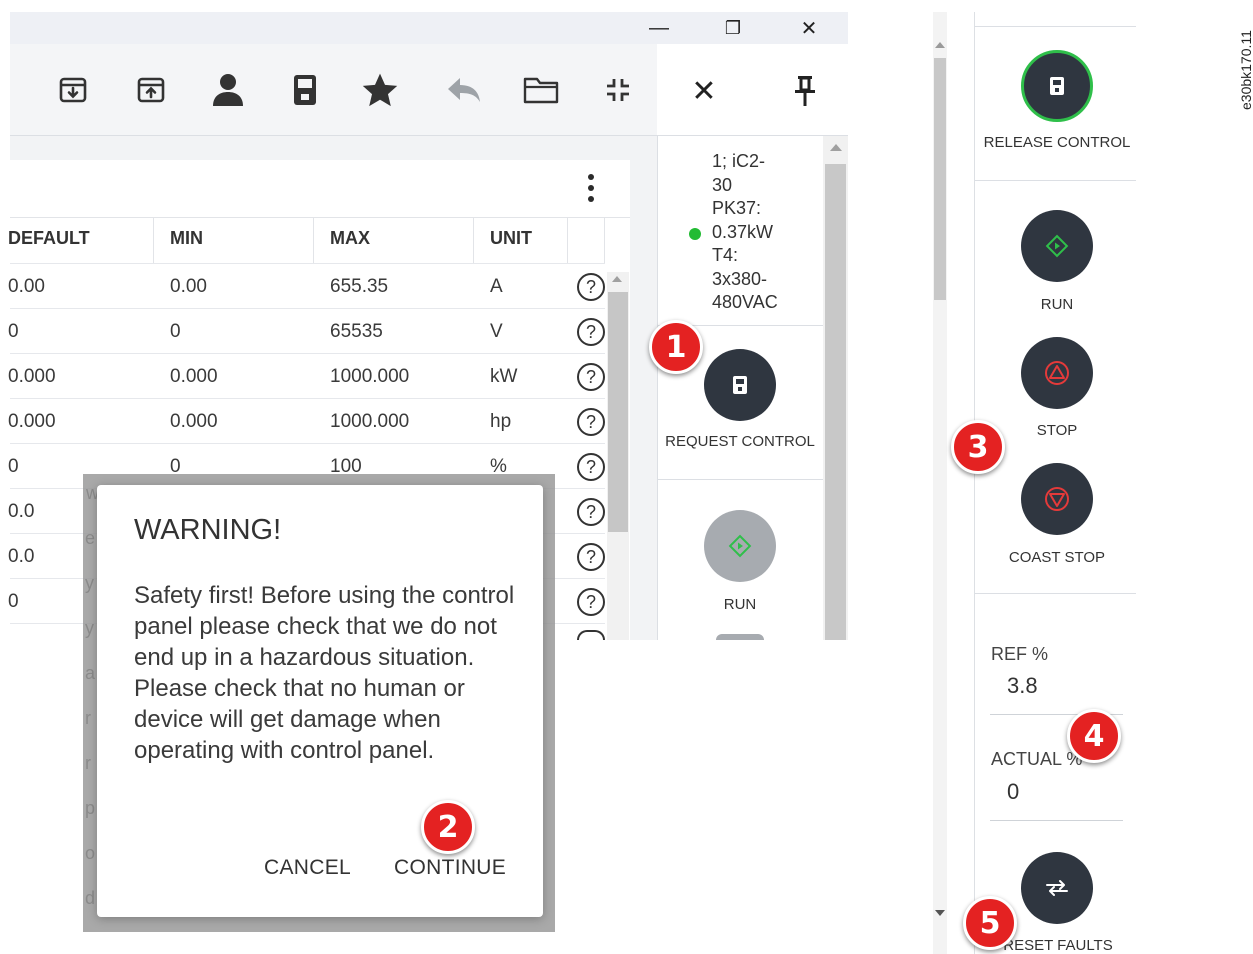  What do you see at coordinates (49, 238) in the screenshot?
I see `column-header-default: DEFAULT` at bounding box center [49, 238].